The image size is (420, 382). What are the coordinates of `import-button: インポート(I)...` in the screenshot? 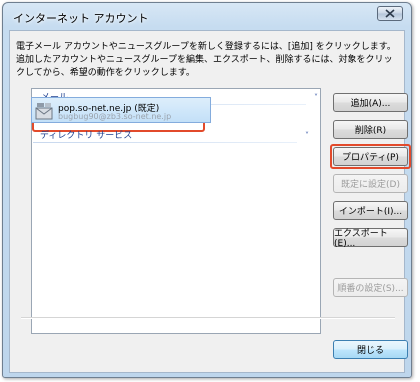 It's located at (370, 210).